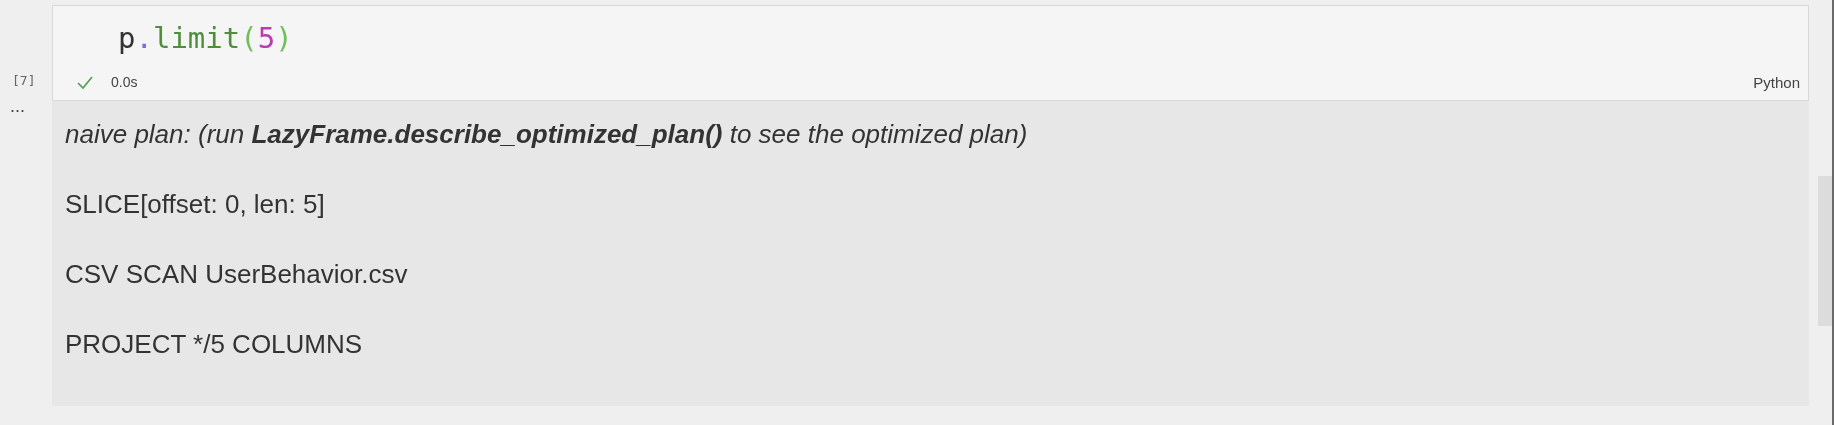 Image resolution: width=1834 pixels, height=425 pixels. What do you see at coordinates (1776, 82) in the screenshot?
I see `language-label: Python` at bounding box center [1776, 82].